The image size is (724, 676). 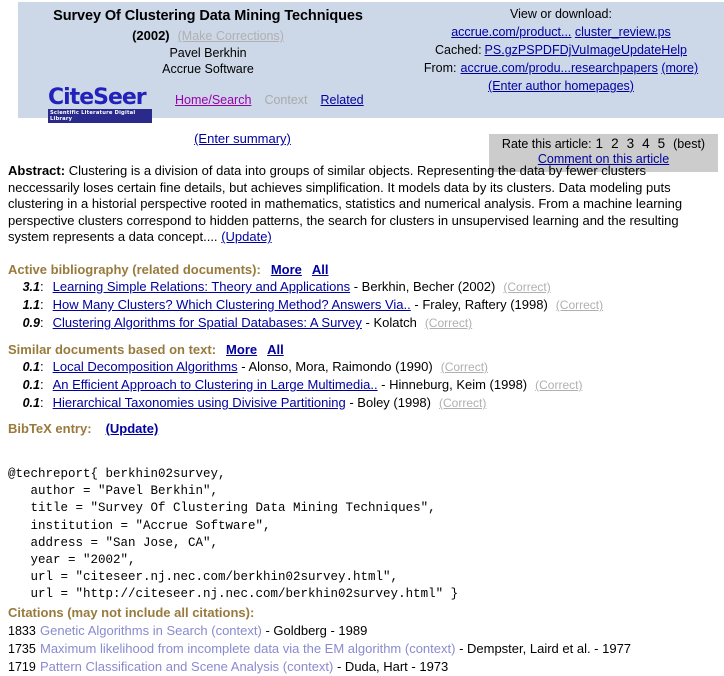 I want to click on active-bibliography-more-link: More, so click(x=286, y=269).